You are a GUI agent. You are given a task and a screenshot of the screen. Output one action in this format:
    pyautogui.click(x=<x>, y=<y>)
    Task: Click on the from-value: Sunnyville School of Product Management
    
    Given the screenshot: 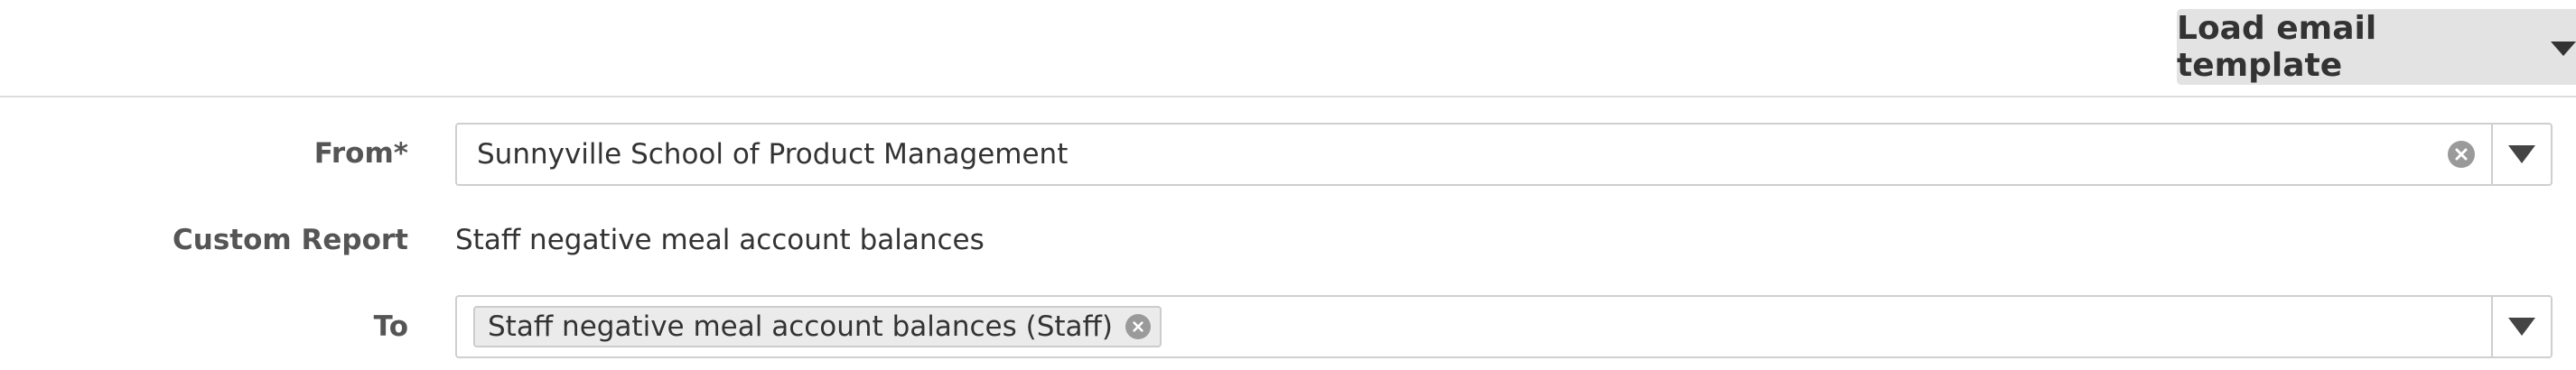 What is the action you would take?
    pyautogui.click(x=773, y=154)
    